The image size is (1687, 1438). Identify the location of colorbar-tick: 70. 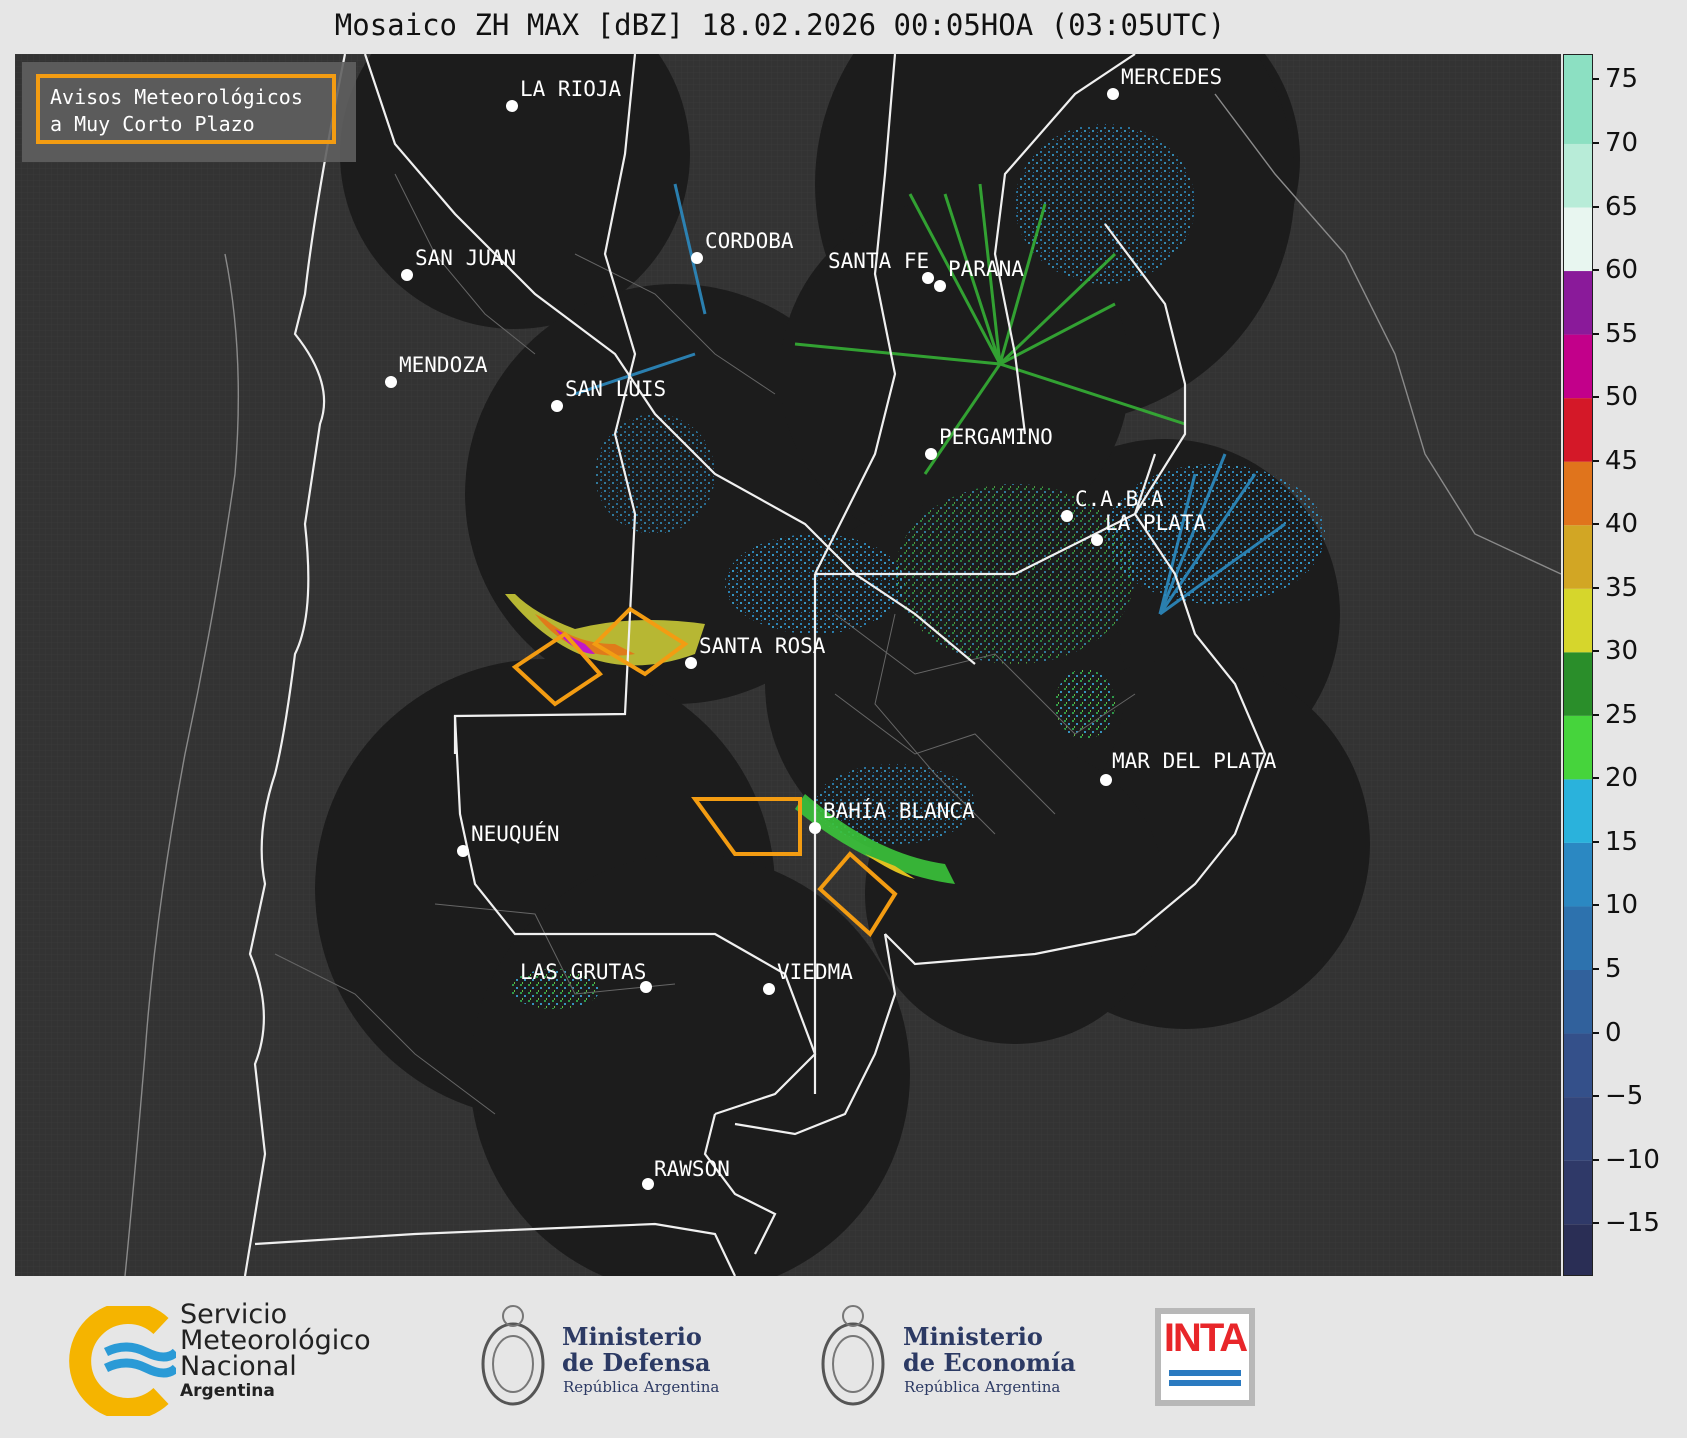
(1615, 143).